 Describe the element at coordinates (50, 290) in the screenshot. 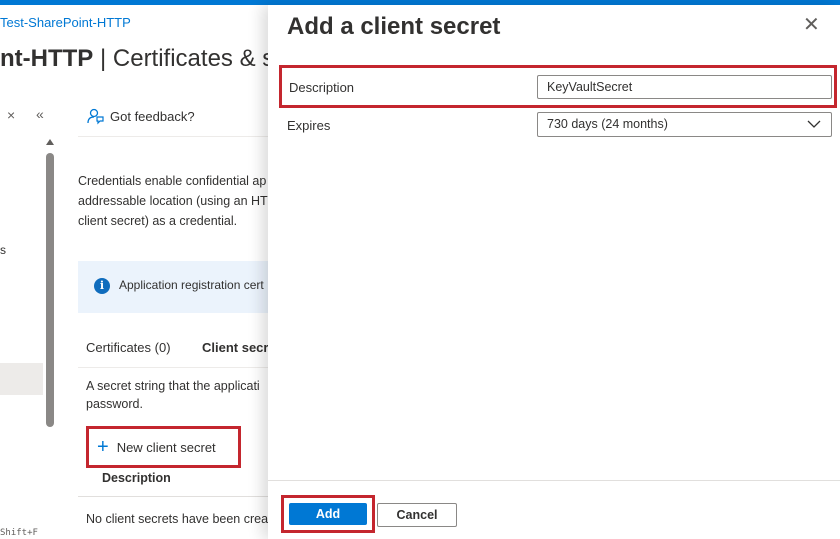

I see `nav-scrollbar` at that location.